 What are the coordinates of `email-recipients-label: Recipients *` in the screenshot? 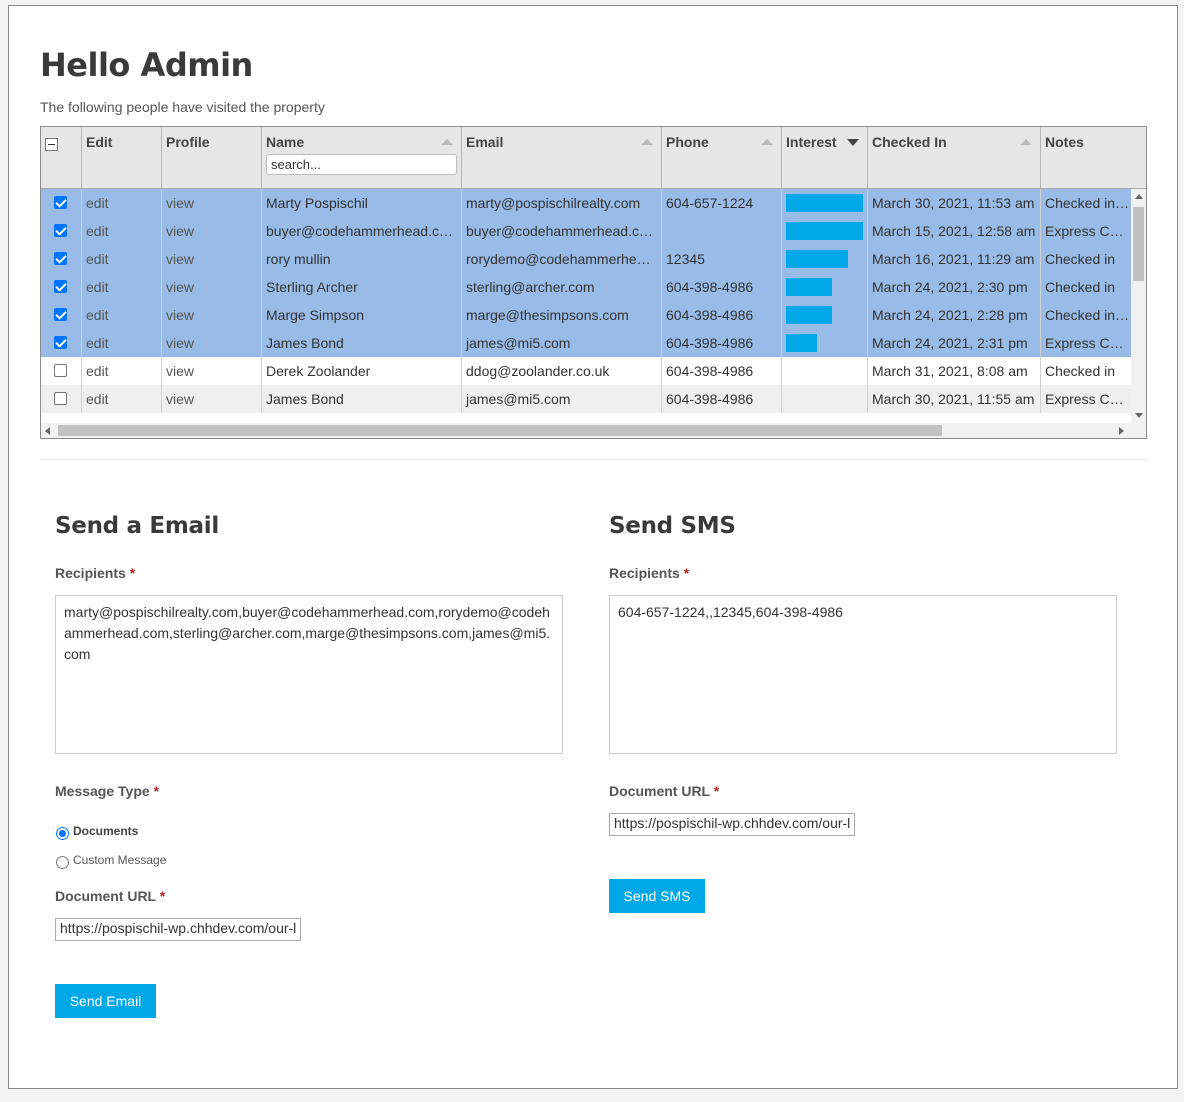 It's located at (95, 573).